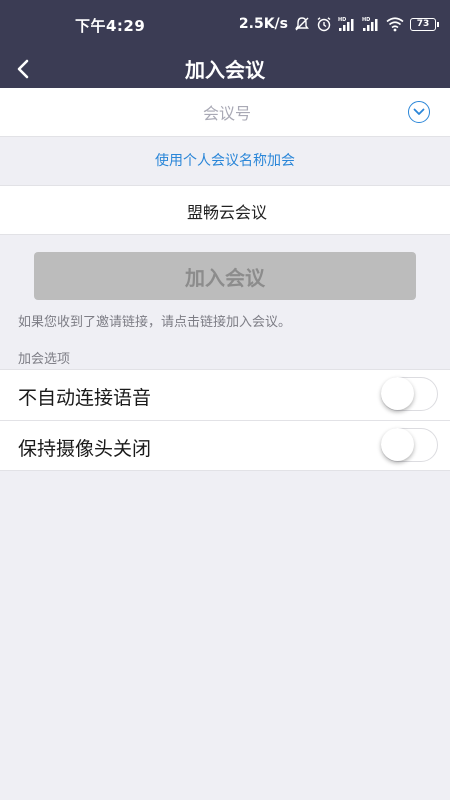 The height and width of the screenshot is (800, 450). What do you see at coordinates (225, 161) in the screenshot?
I see `use-personal-meeting-name-link: 使用个人会议名称加会` at bounding box center [225, 161].